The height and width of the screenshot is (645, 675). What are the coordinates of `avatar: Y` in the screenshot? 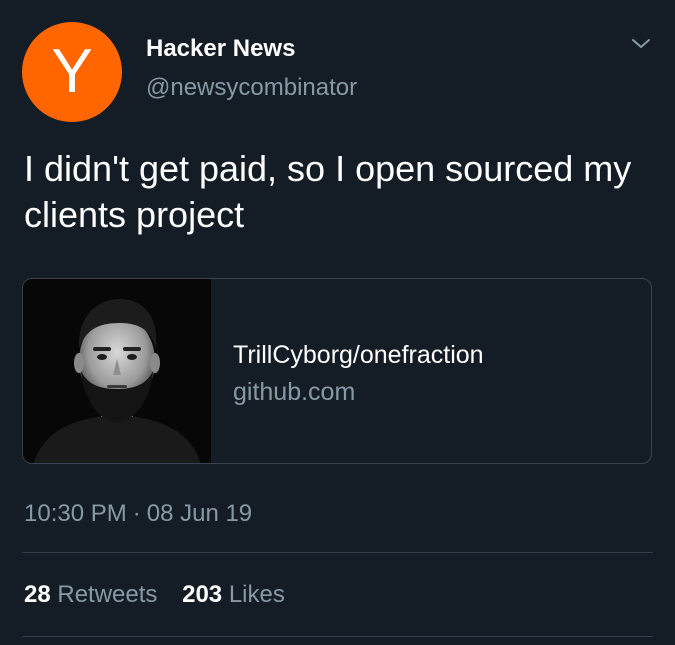 It's located at (72, 72).